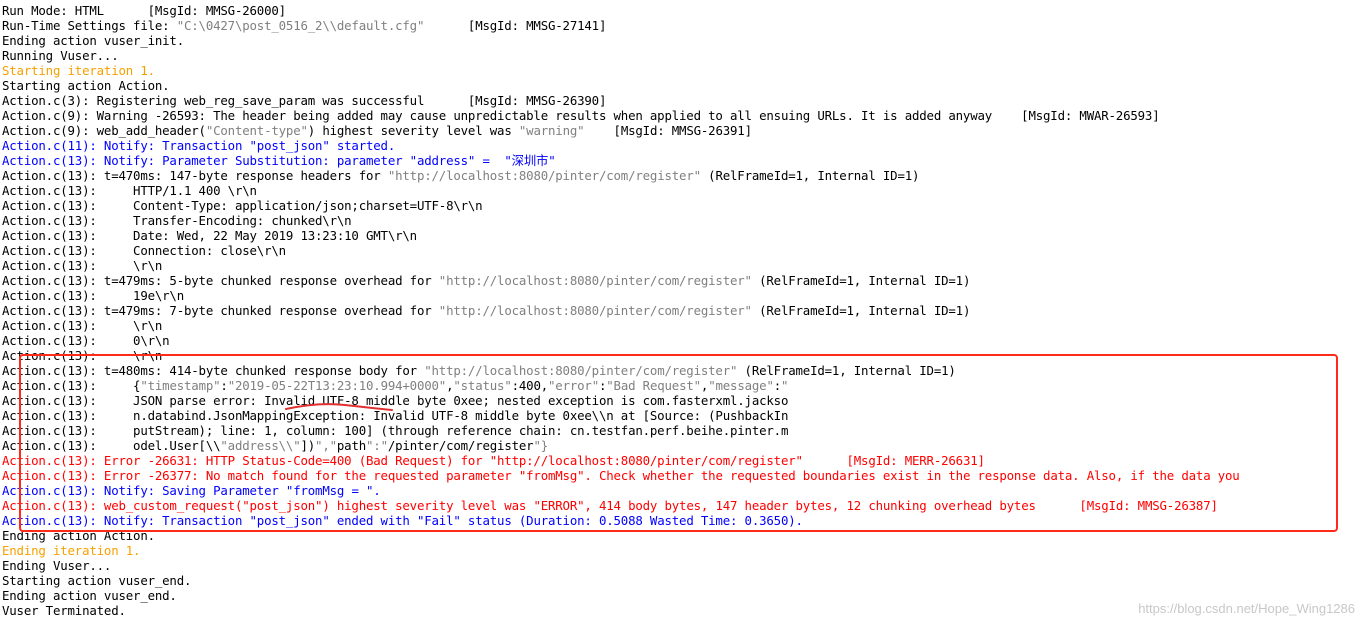 This screenshot has height=626, width=1361. What do you see at coordinates (93, 295) in the screenshot?
I see `log-line: Action.c(13): 19e\r\n` at bounding box center [93, 295].